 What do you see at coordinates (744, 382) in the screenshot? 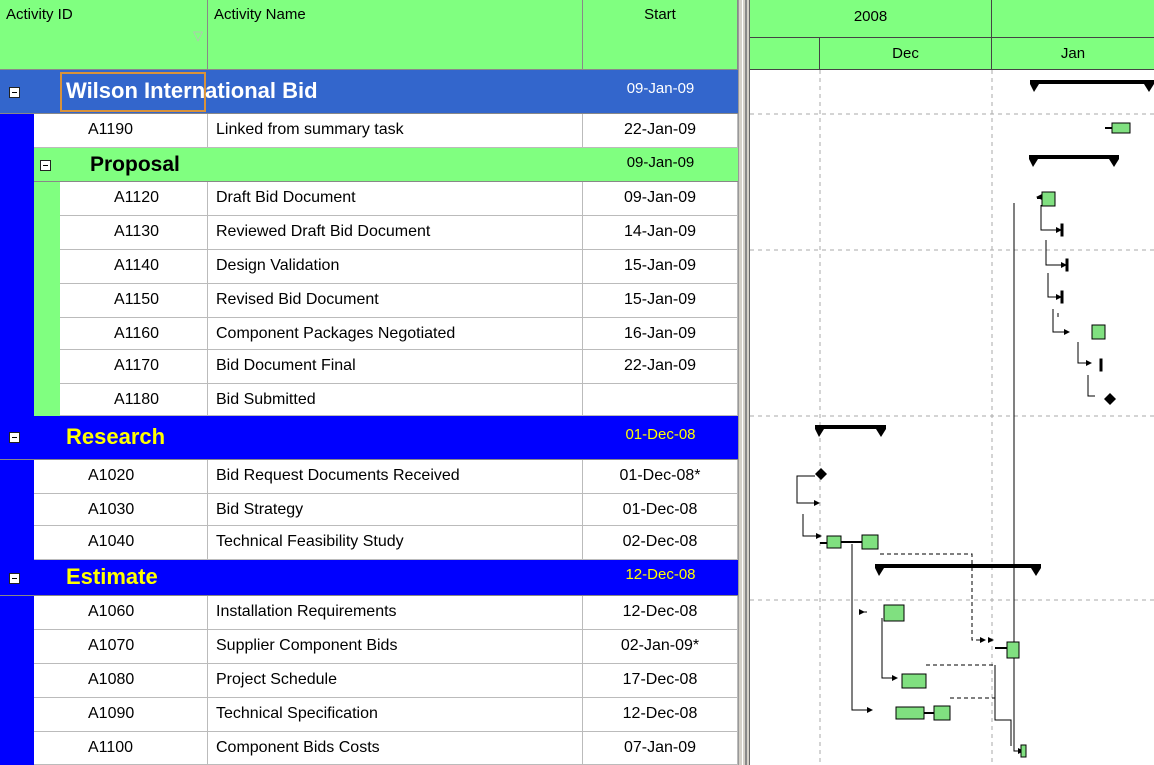
I see `pane-splitter` at bounding box center [744, 382].